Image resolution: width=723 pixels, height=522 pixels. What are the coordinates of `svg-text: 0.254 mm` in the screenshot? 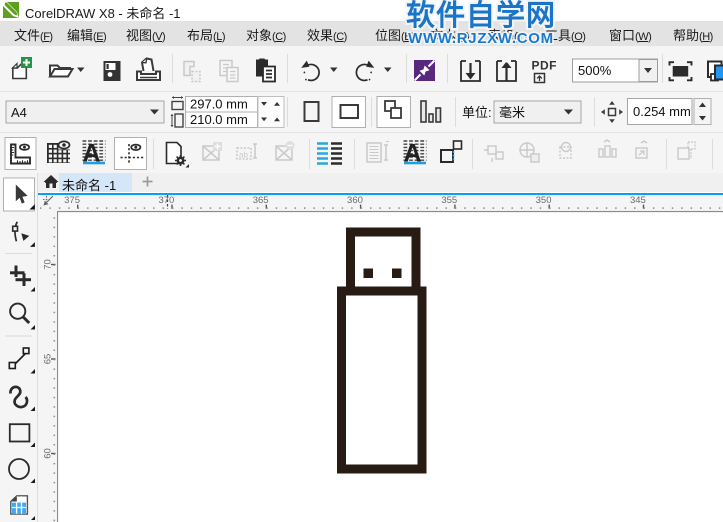 It's located at (662, 111).